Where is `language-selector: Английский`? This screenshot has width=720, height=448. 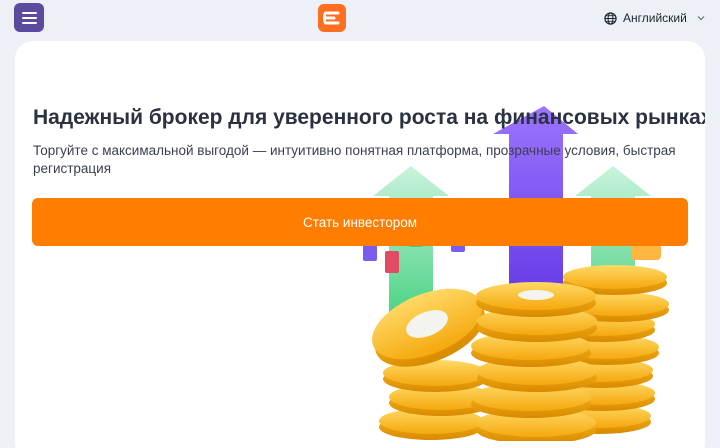 language-selector: Английский is located at coordinates (654, 18).